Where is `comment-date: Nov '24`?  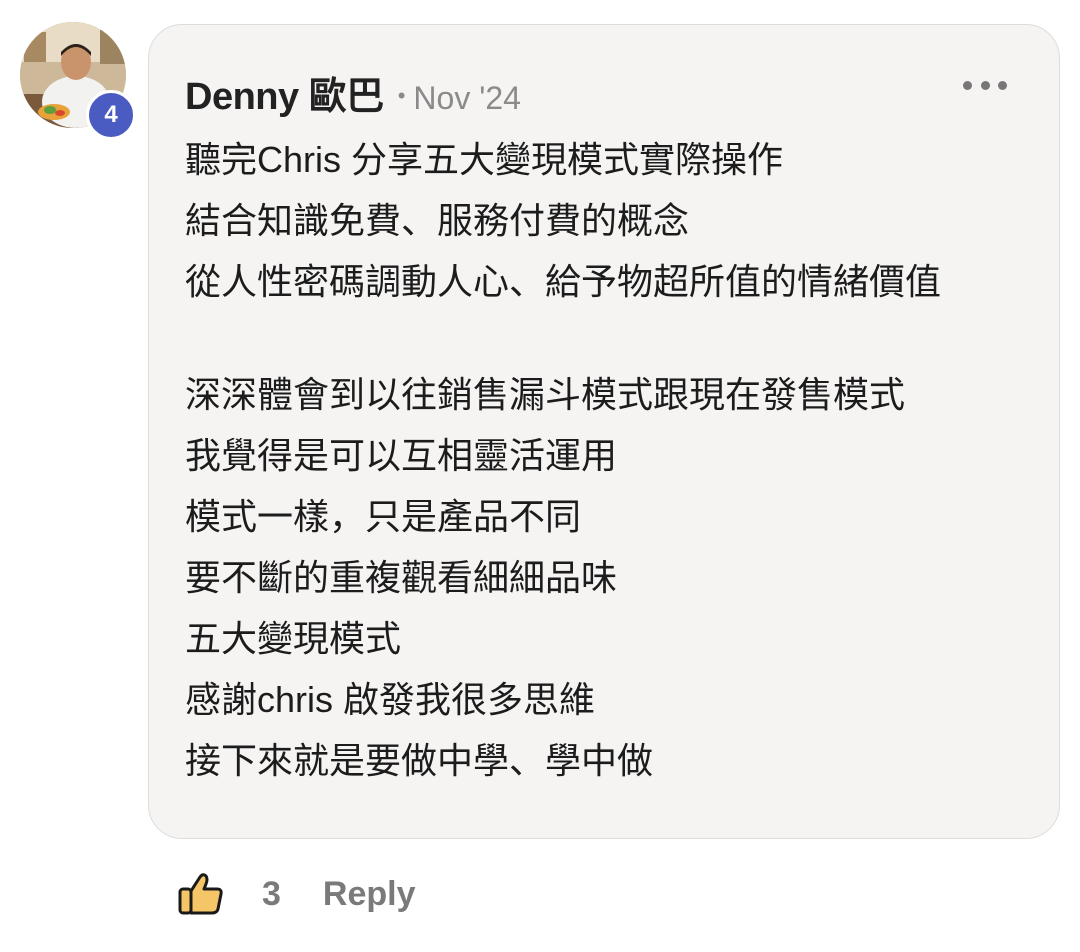 comment-date: Nov '24 is located at coordinates (467, 98).